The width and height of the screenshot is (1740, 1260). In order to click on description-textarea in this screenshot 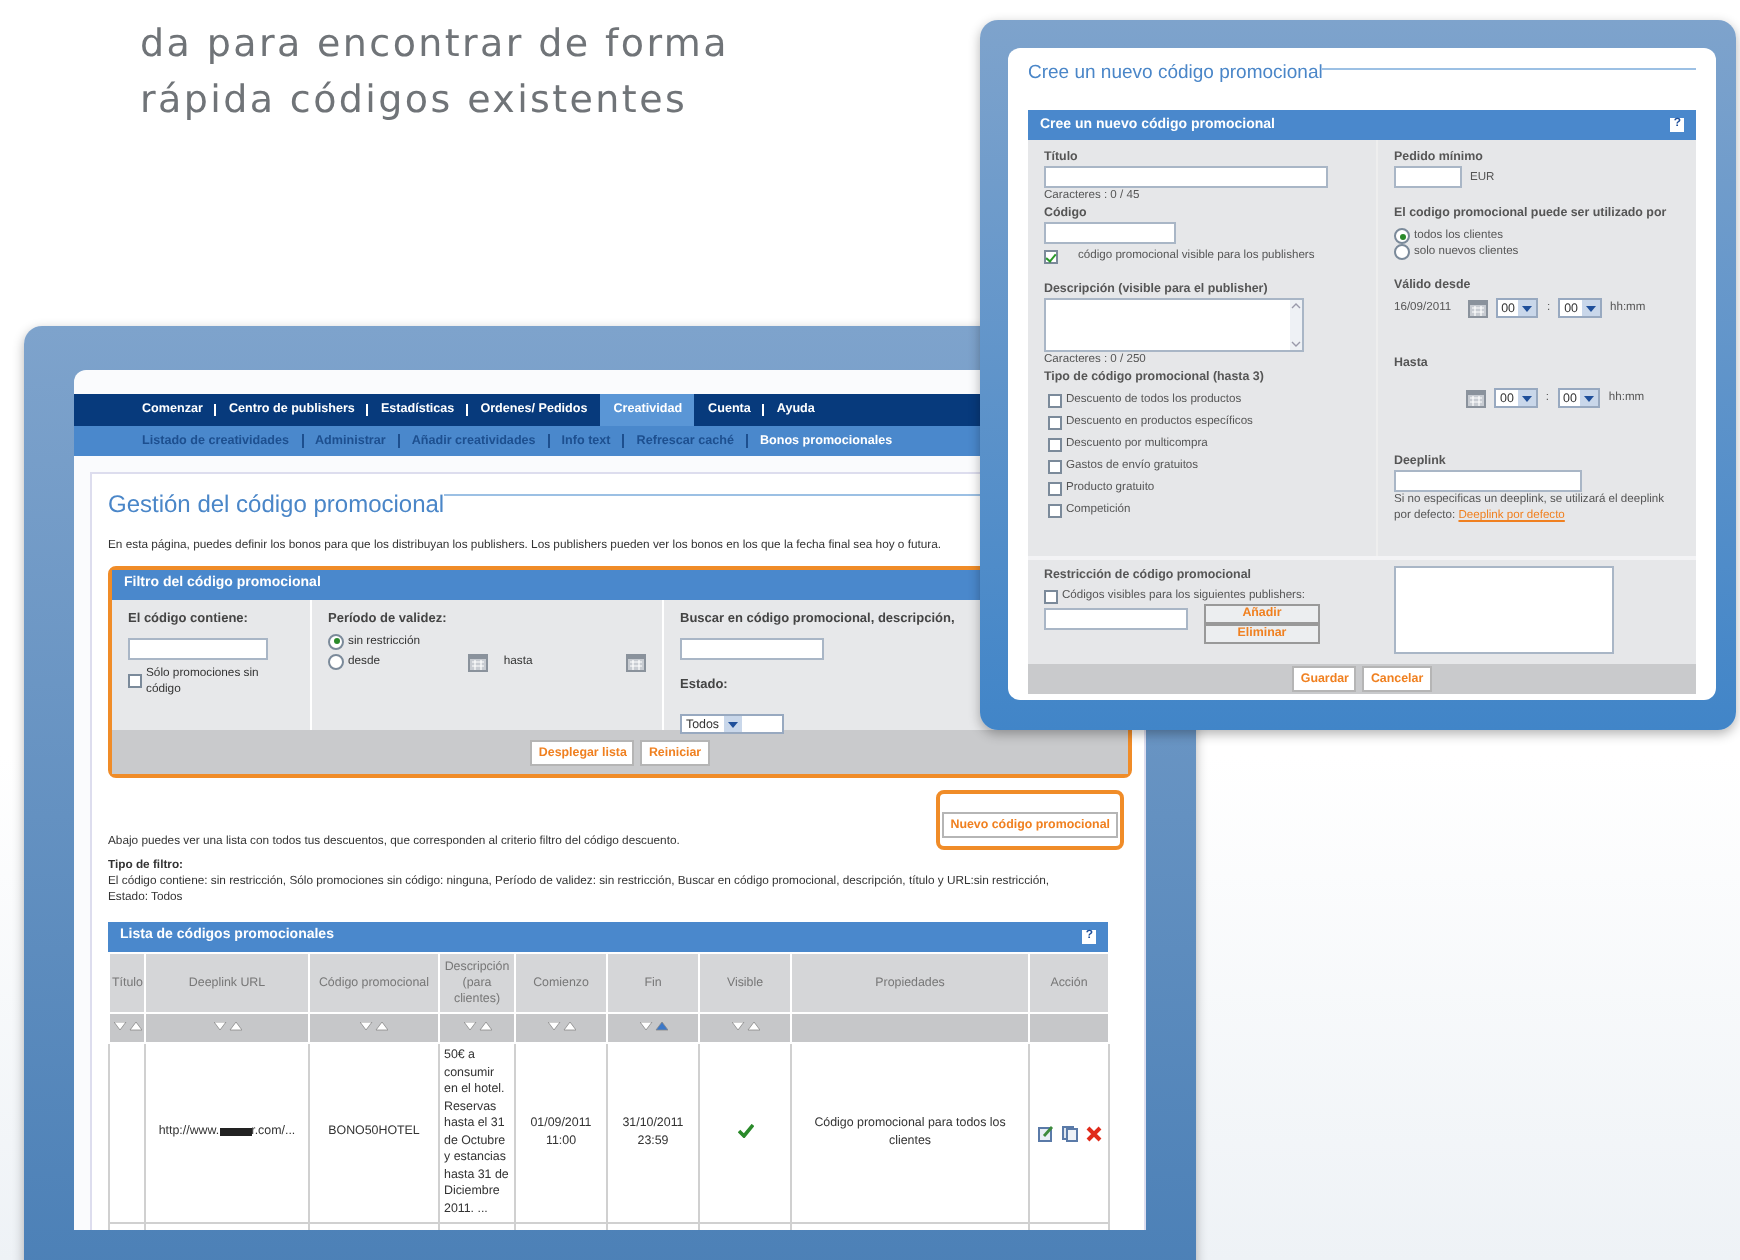, I will do `click(1174, 325)`.